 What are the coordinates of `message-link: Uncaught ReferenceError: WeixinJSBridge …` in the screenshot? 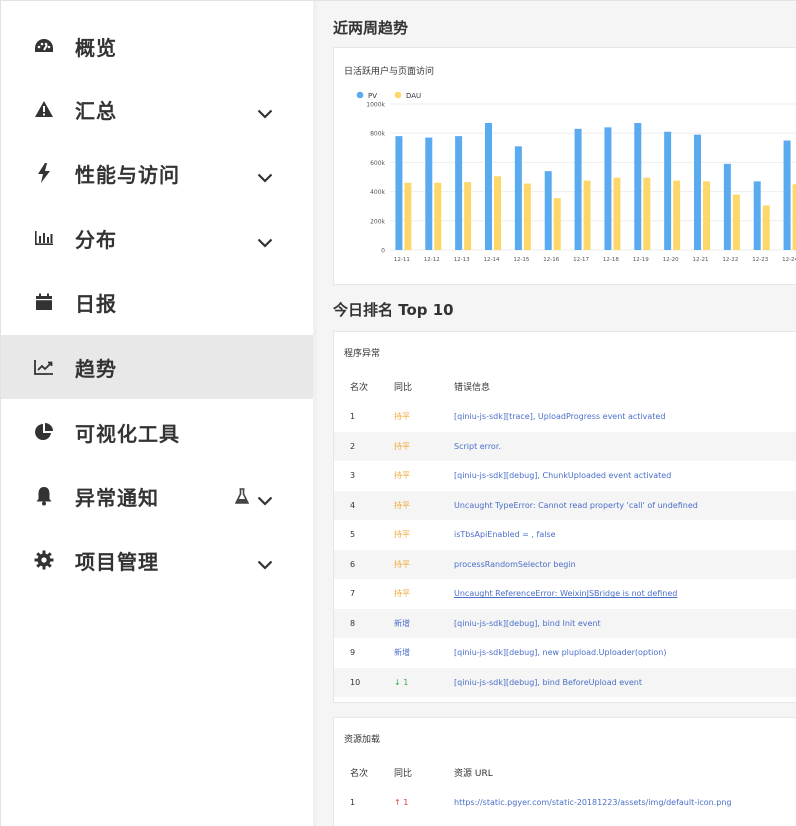 It's located at (565, 593).